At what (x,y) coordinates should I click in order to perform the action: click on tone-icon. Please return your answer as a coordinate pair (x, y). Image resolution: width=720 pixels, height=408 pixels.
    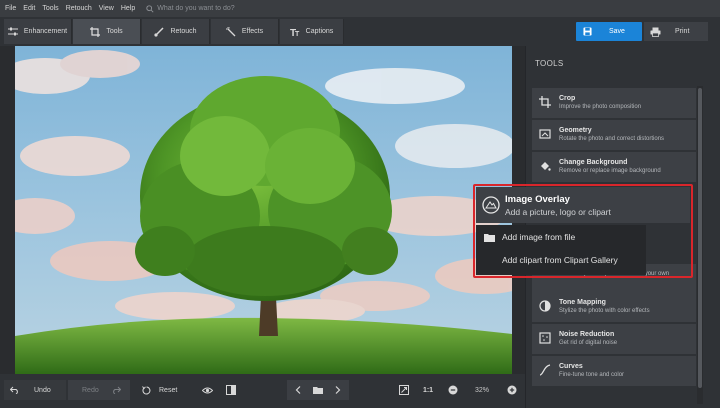
    Looking at the image, I should click on (545, 306).